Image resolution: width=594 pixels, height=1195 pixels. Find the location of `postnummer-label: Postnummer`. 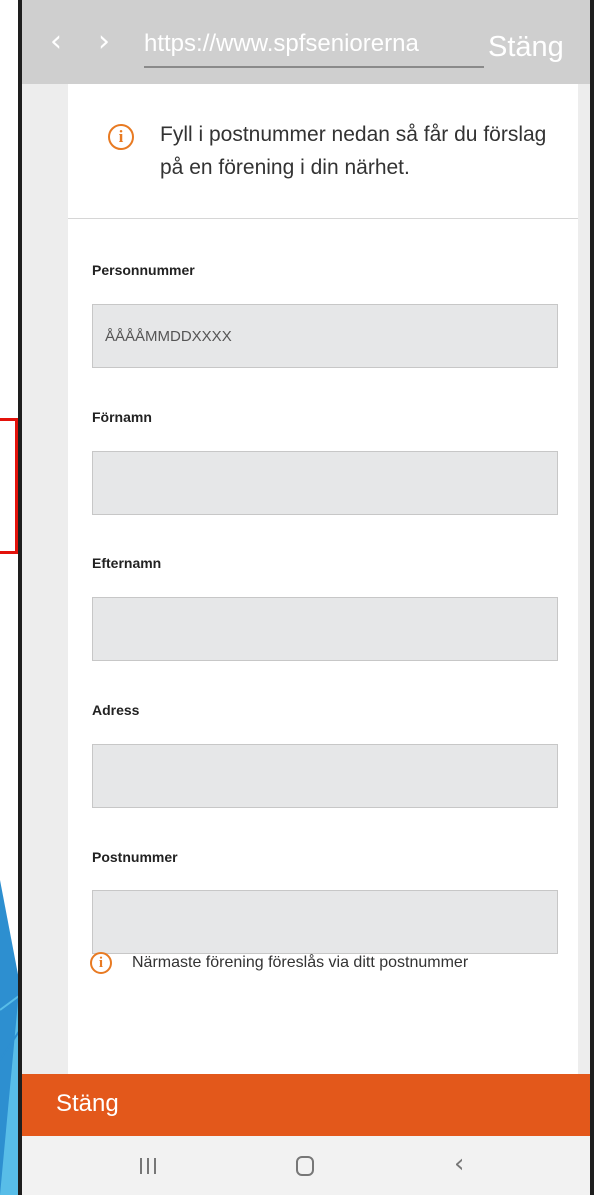

postnummer-label: Postnummer is located at coordinates (135, 857).